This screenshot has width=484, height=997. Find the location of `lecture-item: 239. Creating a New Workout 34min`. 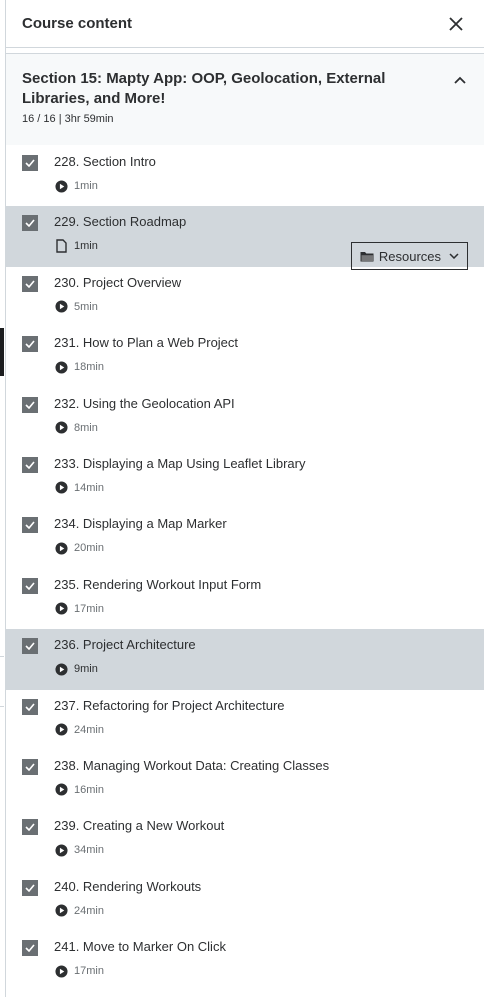

lecture-item: 239. Creating a New Workout 34min is located at coordinates (245, 840).